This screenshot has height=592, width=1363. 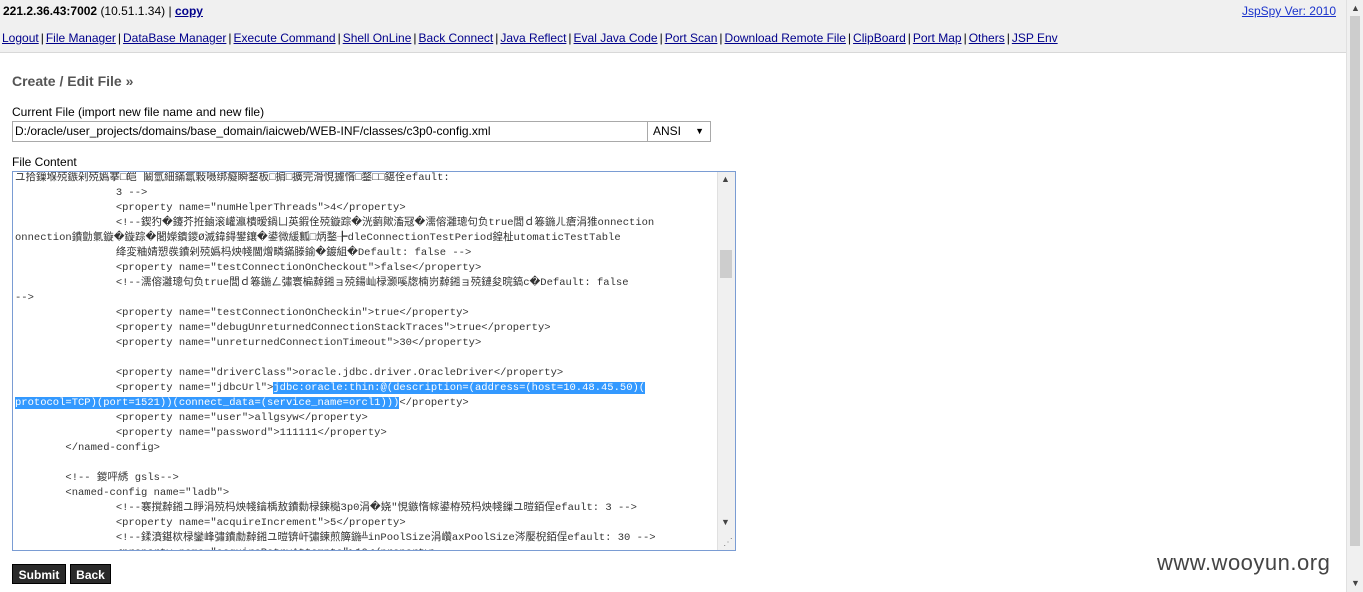 What do you see at coordinates (377, 38) in the screenshot?
I see `nav-link-shell-online: Shell OnLine` at bounding box center [377, 38].